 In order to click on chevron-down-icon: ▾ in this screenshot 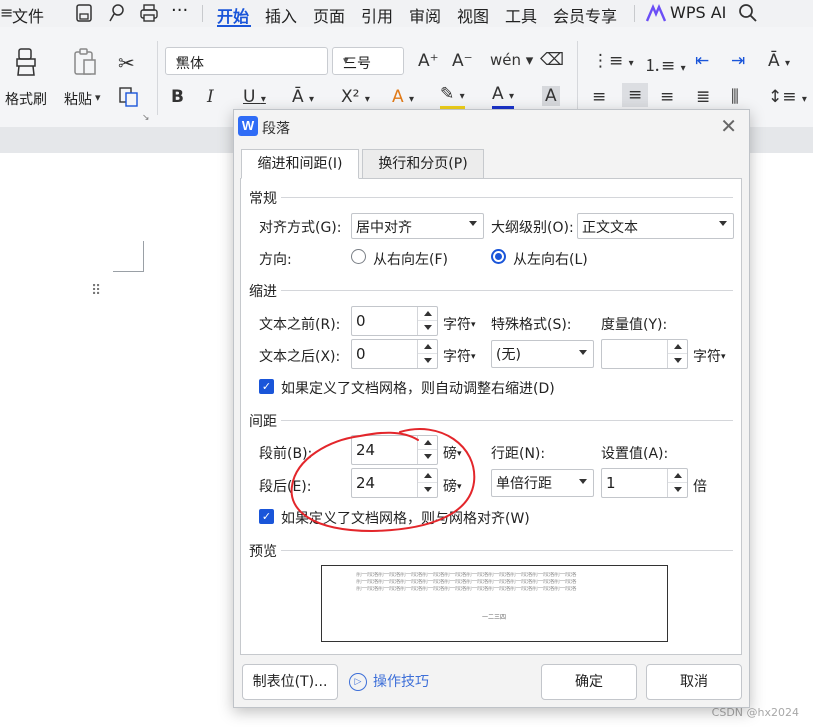, I will do `click(179, 60)`.